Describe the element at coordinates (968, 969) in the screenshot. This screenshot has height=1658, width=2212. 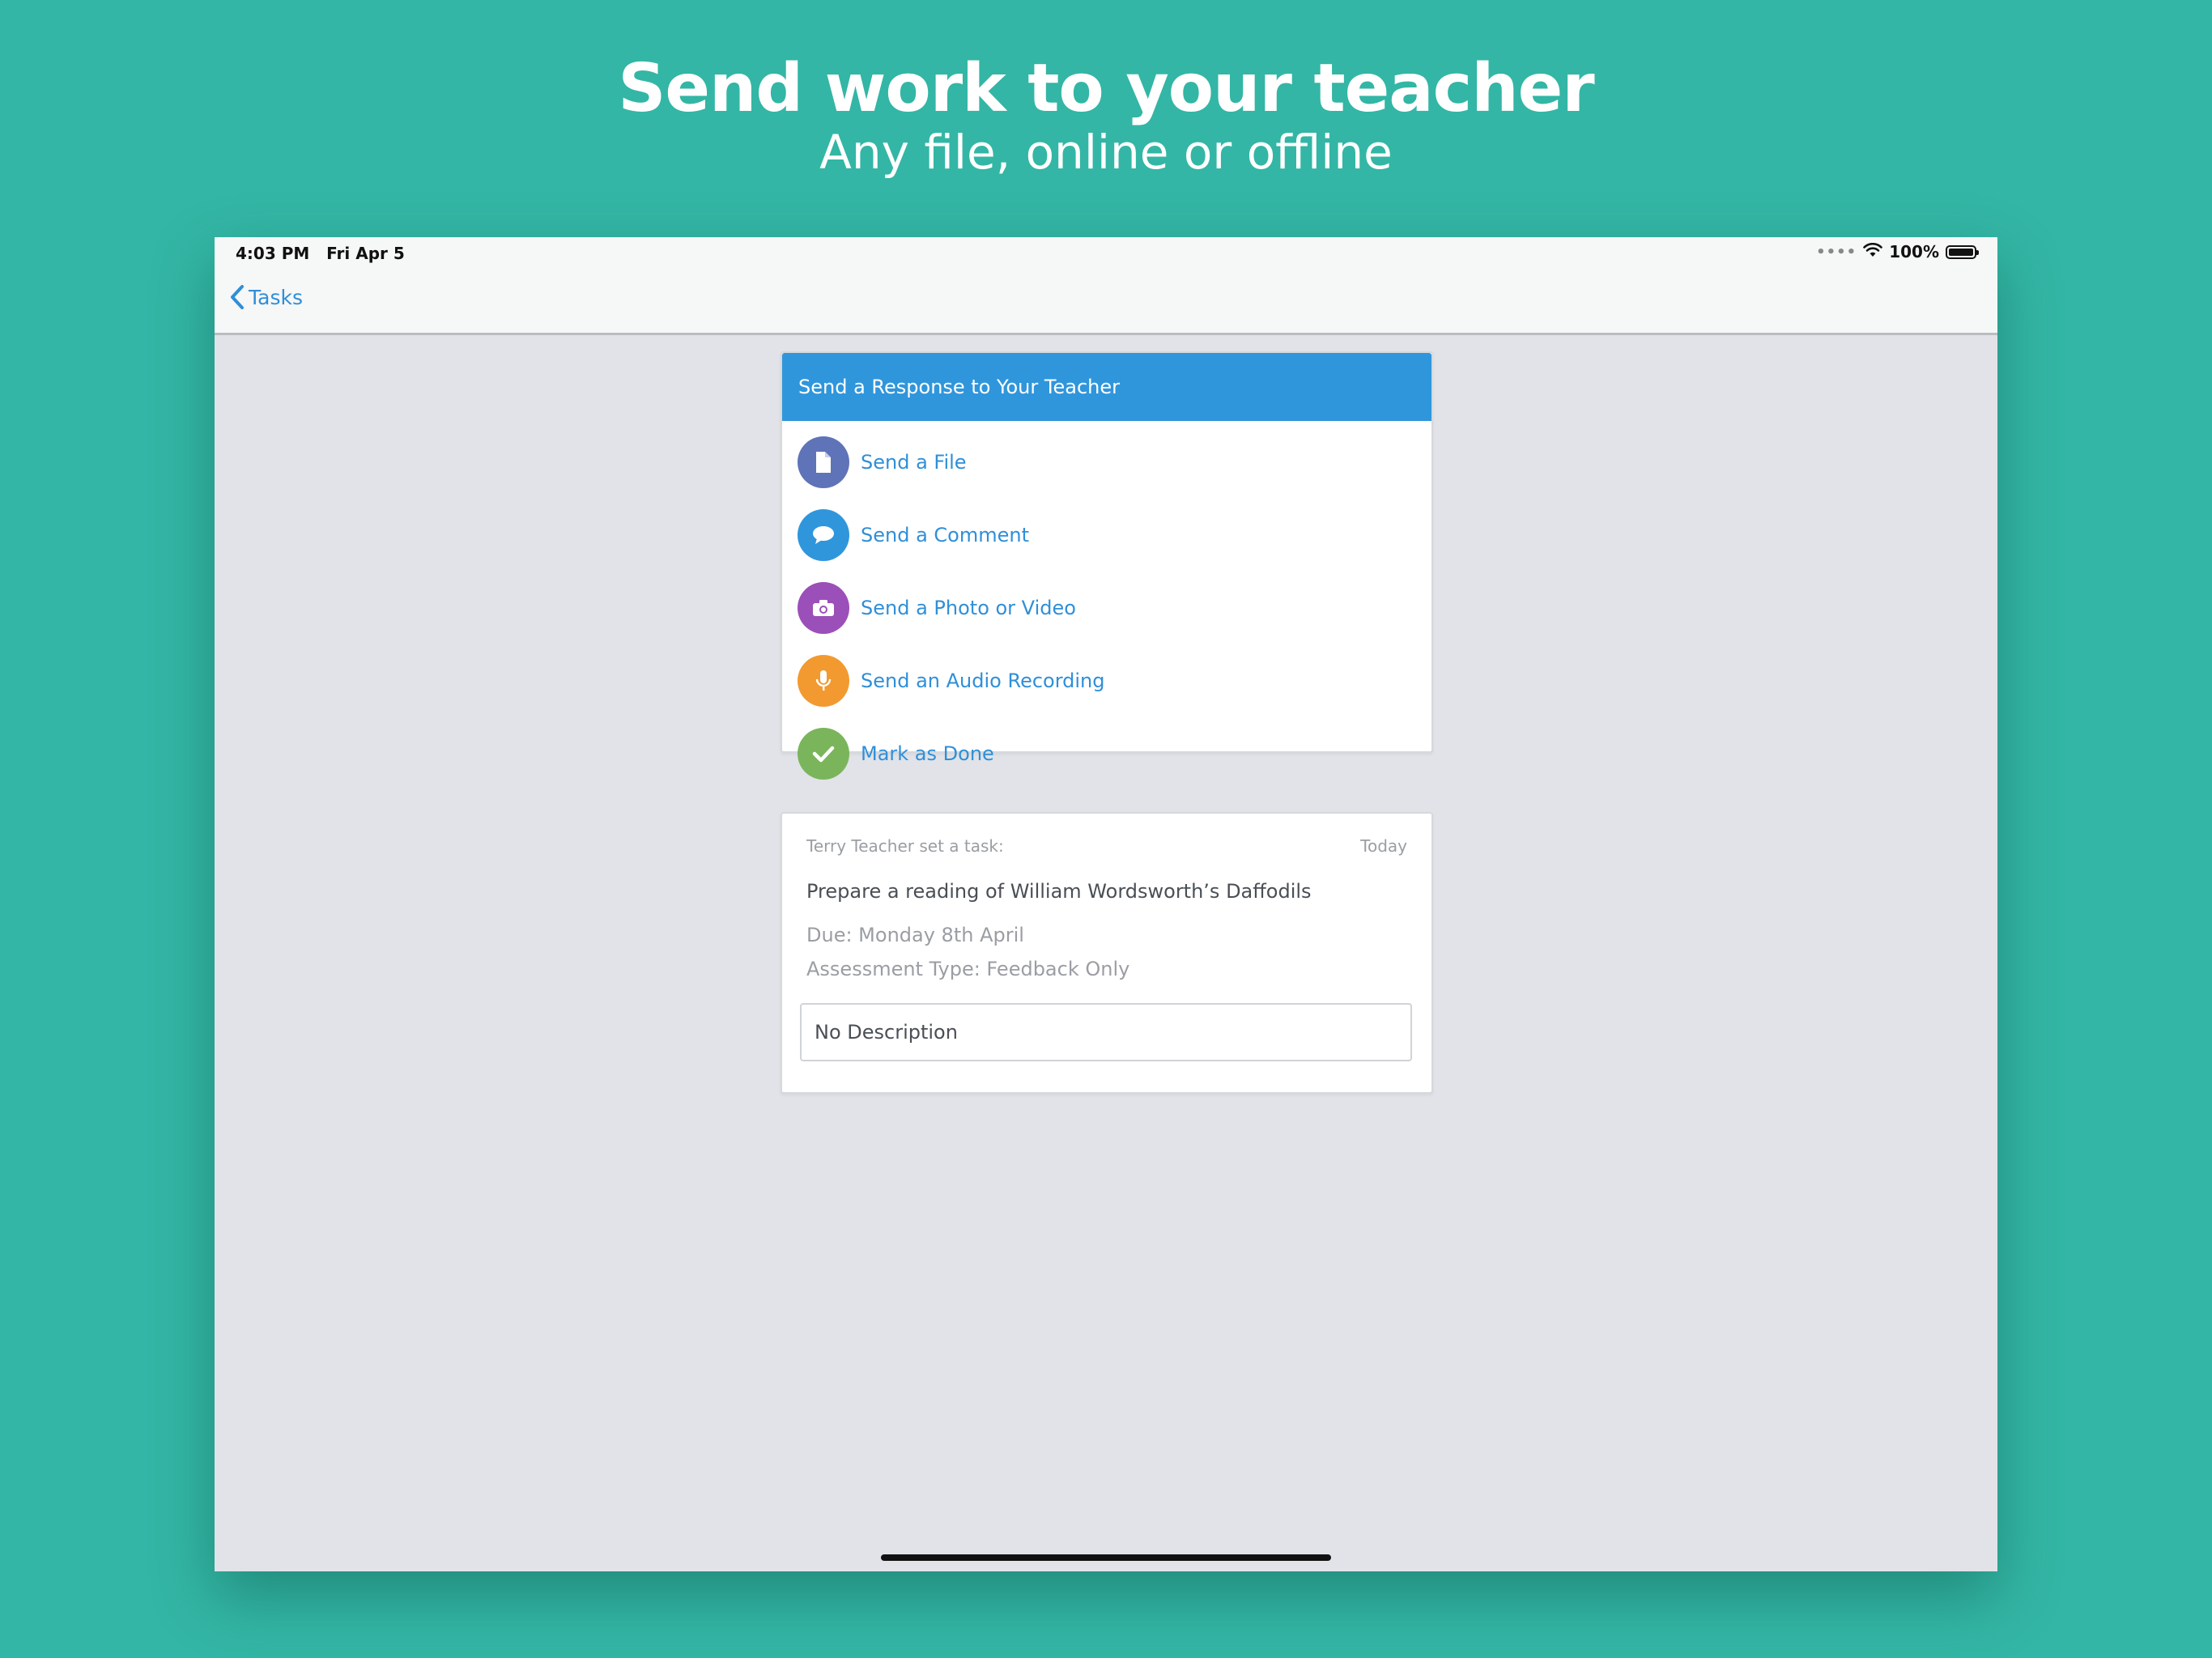
I see `task-assessment-type: Assessment Type: Feedback Only` at that location.